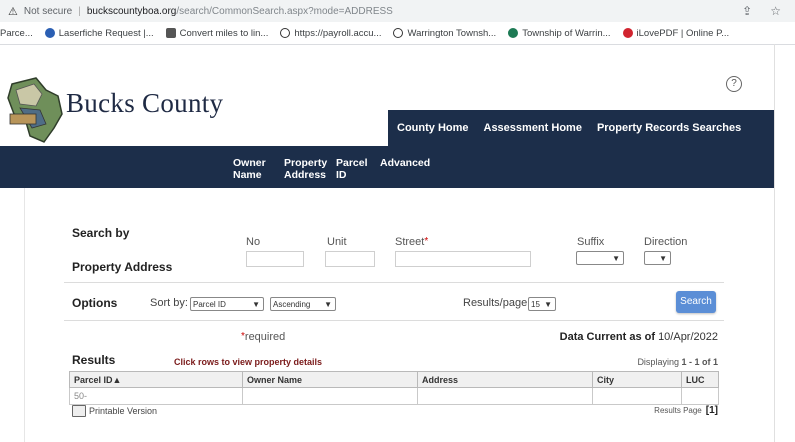  I want to click on cell-luc, so click(700, 396).